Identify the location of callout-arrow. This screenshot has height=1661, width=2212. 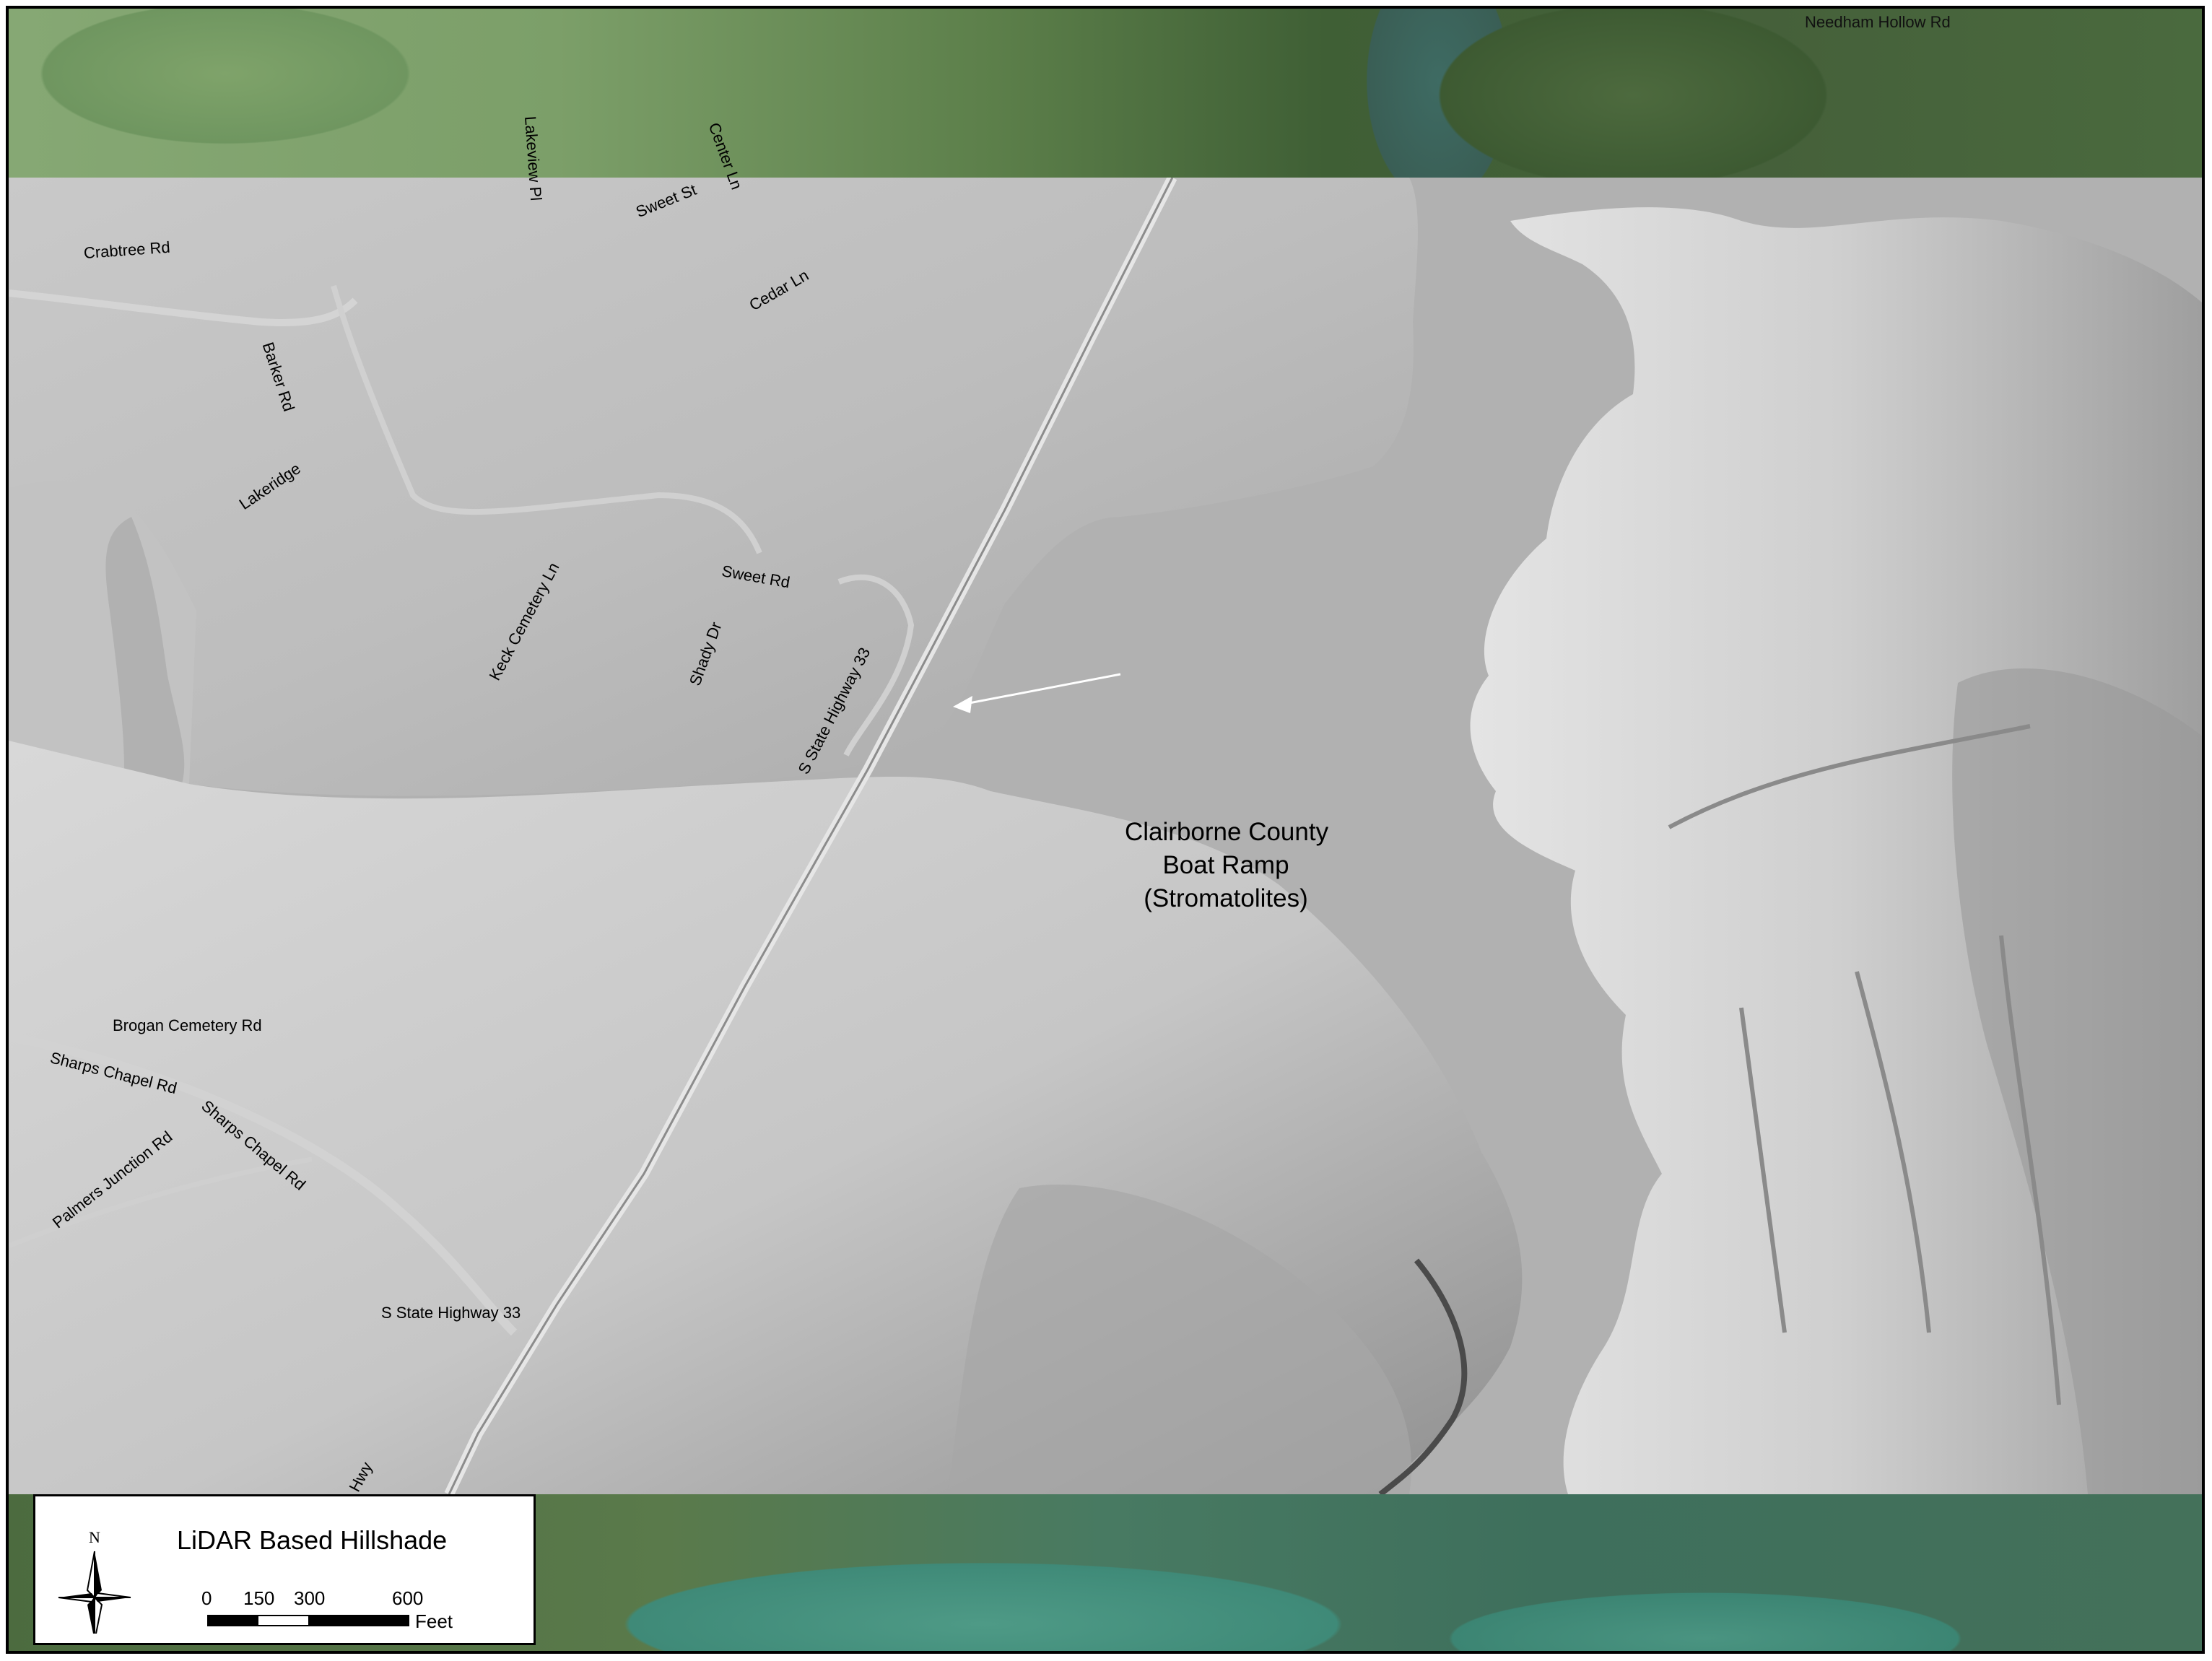
(1037, 693).